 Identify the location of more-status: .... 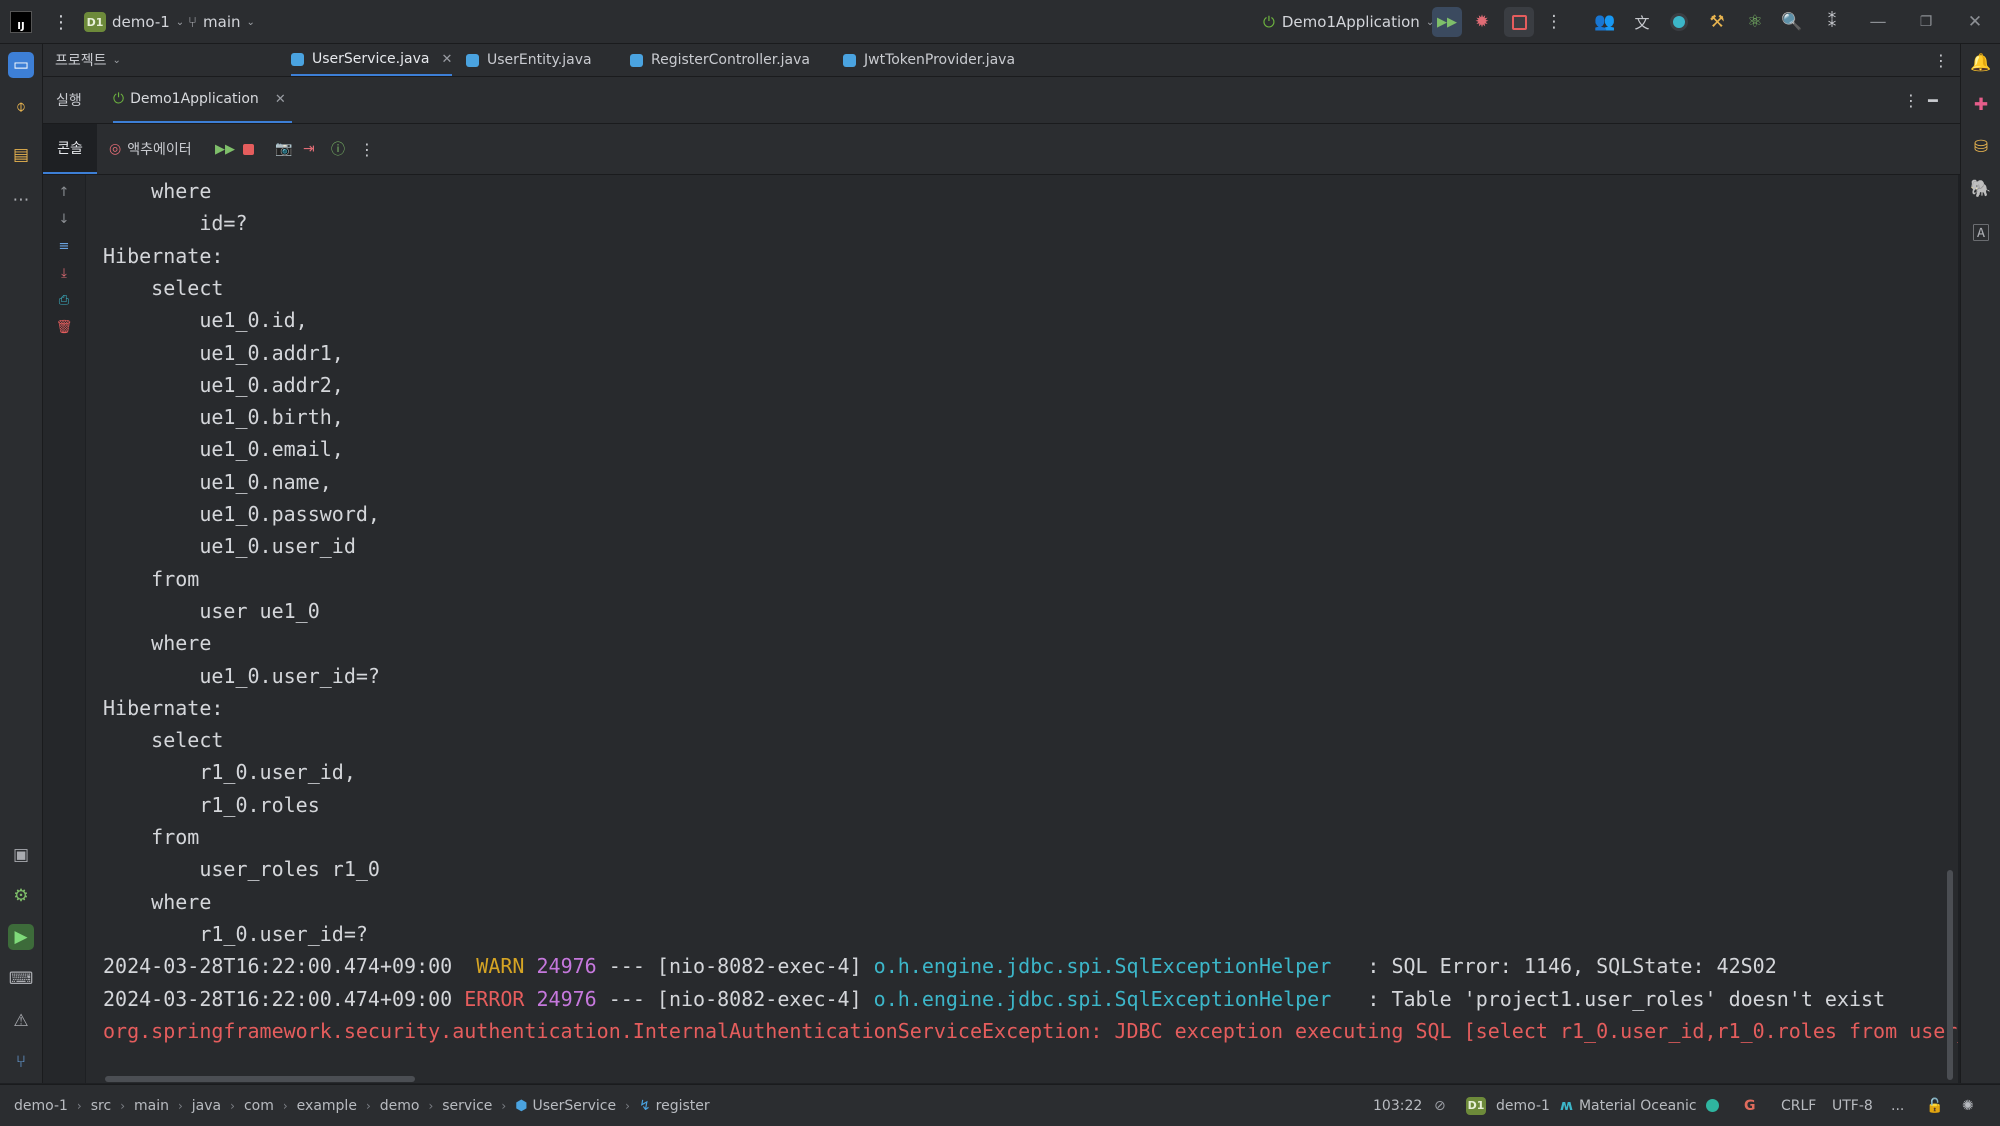
(1897, 1105).